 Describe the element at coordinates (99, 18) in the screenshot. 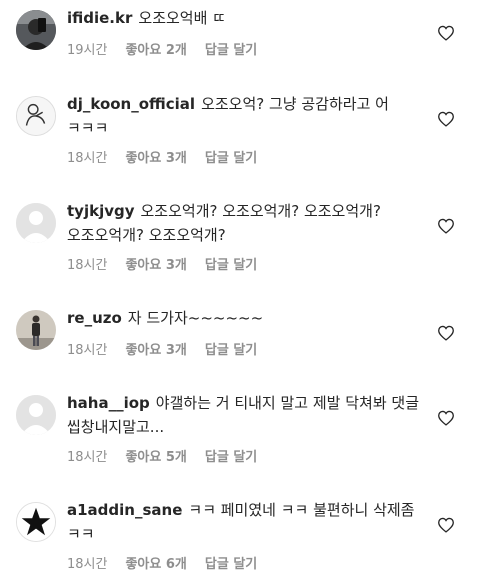

I see `comment-username: ifidie.kr` at that location.